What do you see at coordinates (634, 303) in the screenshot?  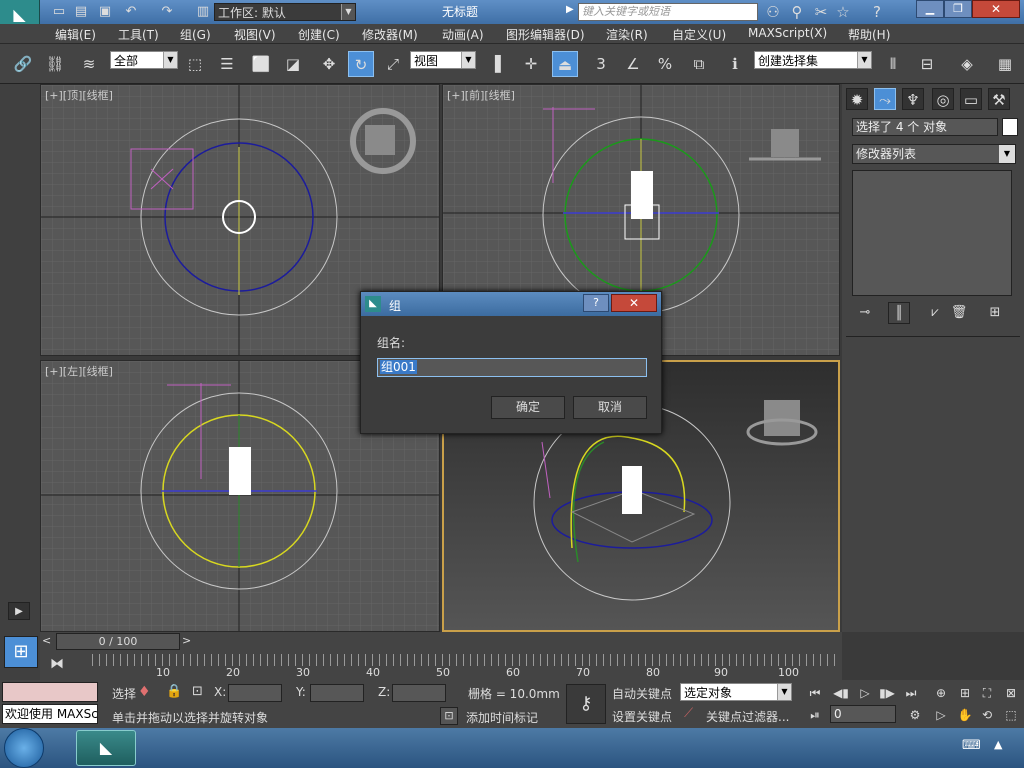 I see `dialog-close-button: ✕` at bounding box center [634, 303].